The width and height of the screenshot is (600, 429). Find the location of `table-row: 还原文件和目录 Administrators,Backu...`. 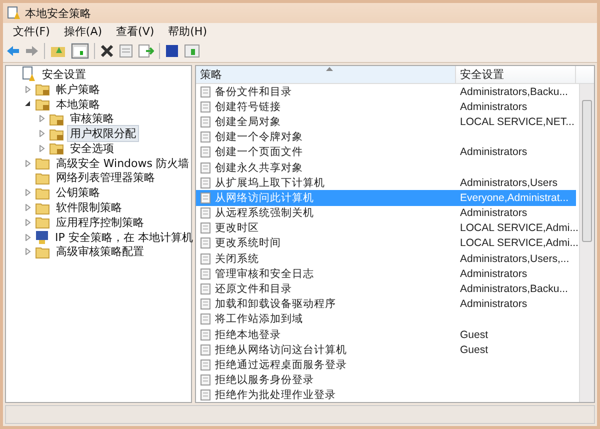

table-row: 还原文件和目录 Administrators,Backu... is located at coordinates (386, 289).